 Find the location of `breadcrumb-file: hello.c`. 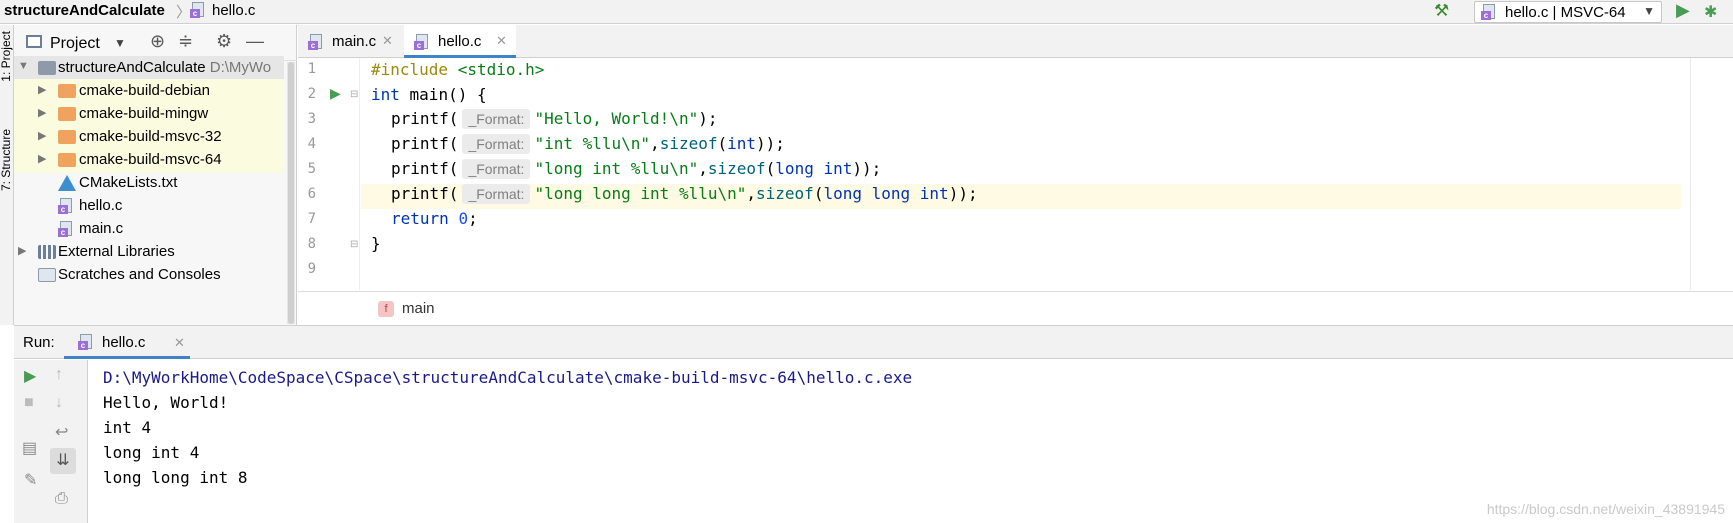

breadcrumb-file: hello.c is located at coordinates (233, 10).